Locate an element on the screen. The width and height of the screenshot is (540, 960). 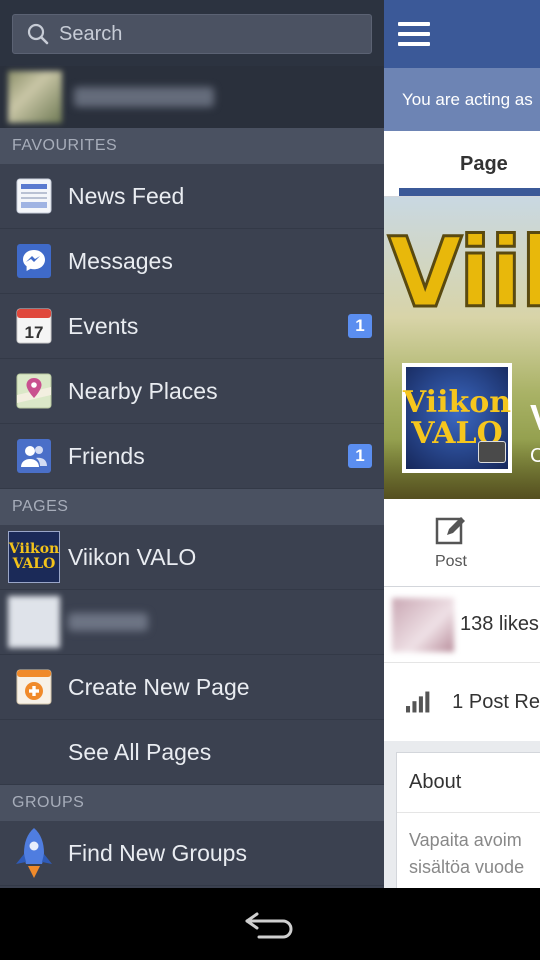
sidebar-item-see-all-pages: See All Pages is located at coordinates (192, 752).